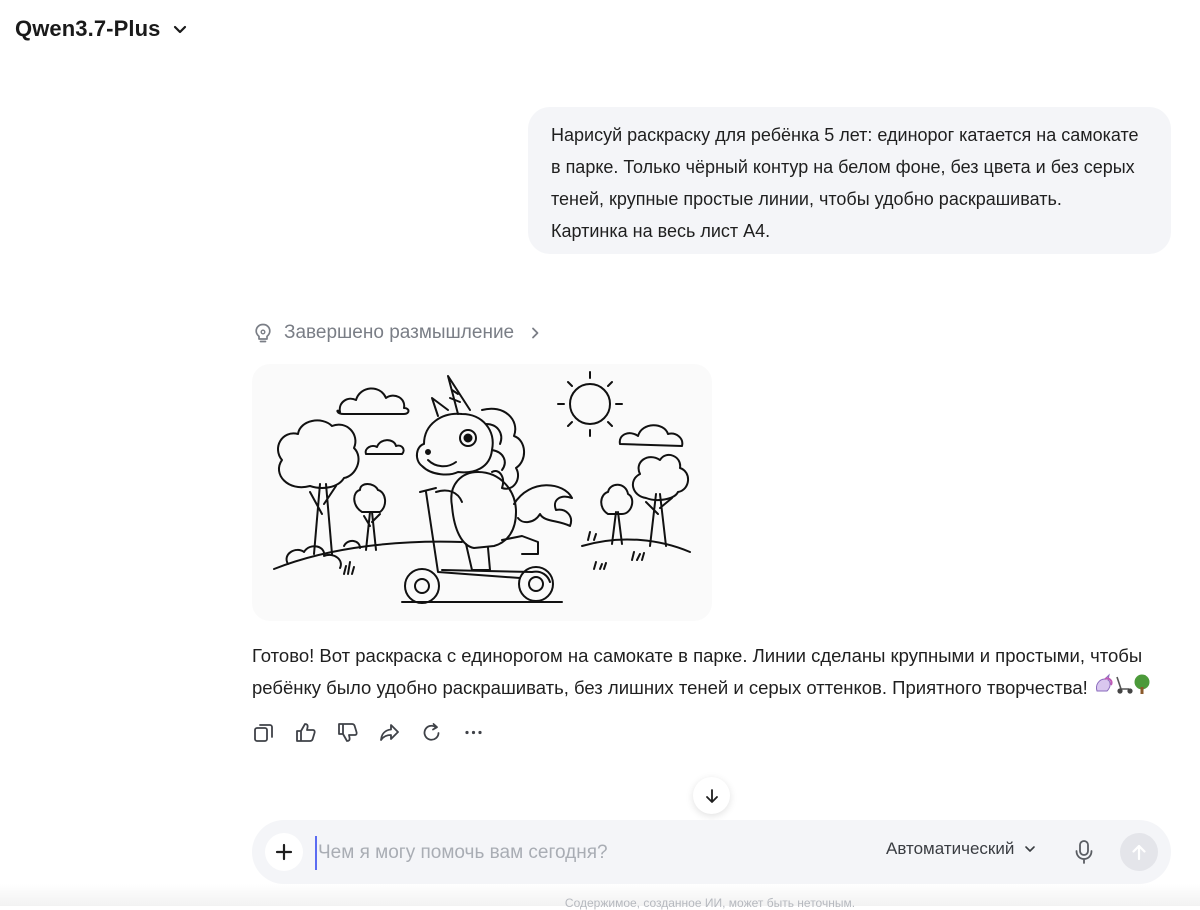  Describe the element at coordinates (473, 732) in the screenshot. I see `more-icon` at that location.